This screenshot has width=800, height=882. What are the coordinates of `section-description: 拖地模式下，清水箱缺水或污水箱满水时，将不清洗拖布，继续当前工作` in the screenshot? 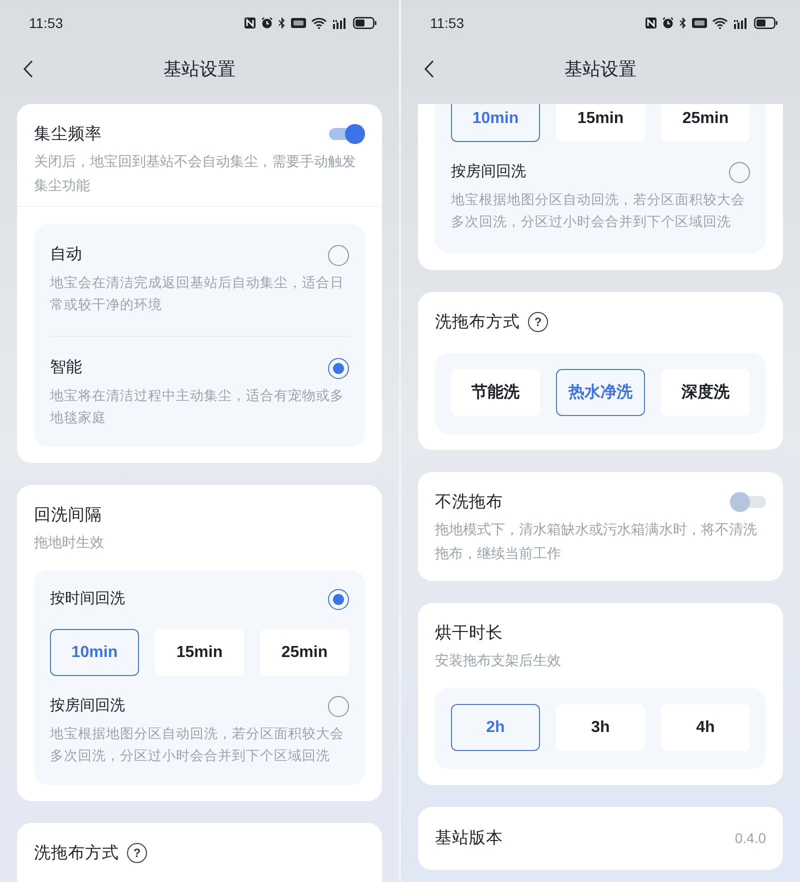 It's located at (596, 541).